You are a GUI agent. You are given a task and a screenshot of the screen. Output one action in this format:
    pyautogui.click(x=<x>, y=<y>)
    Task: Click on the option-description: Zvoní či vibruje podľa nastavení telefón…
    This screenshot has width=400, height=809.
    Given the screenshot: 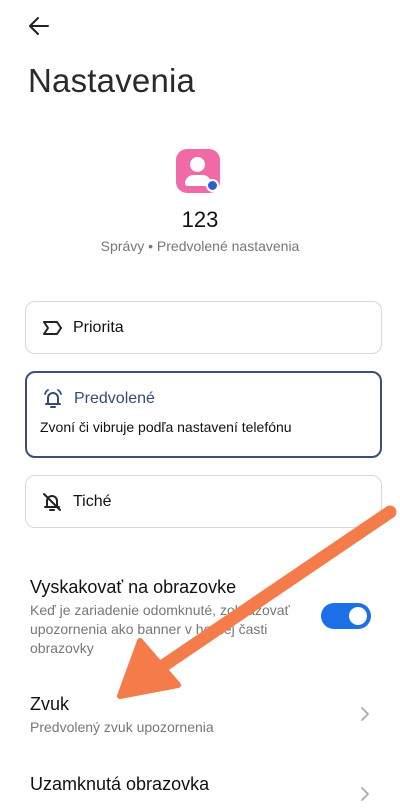 What is the action you would take?
    pyautogui.click(x=166, y=427)
    